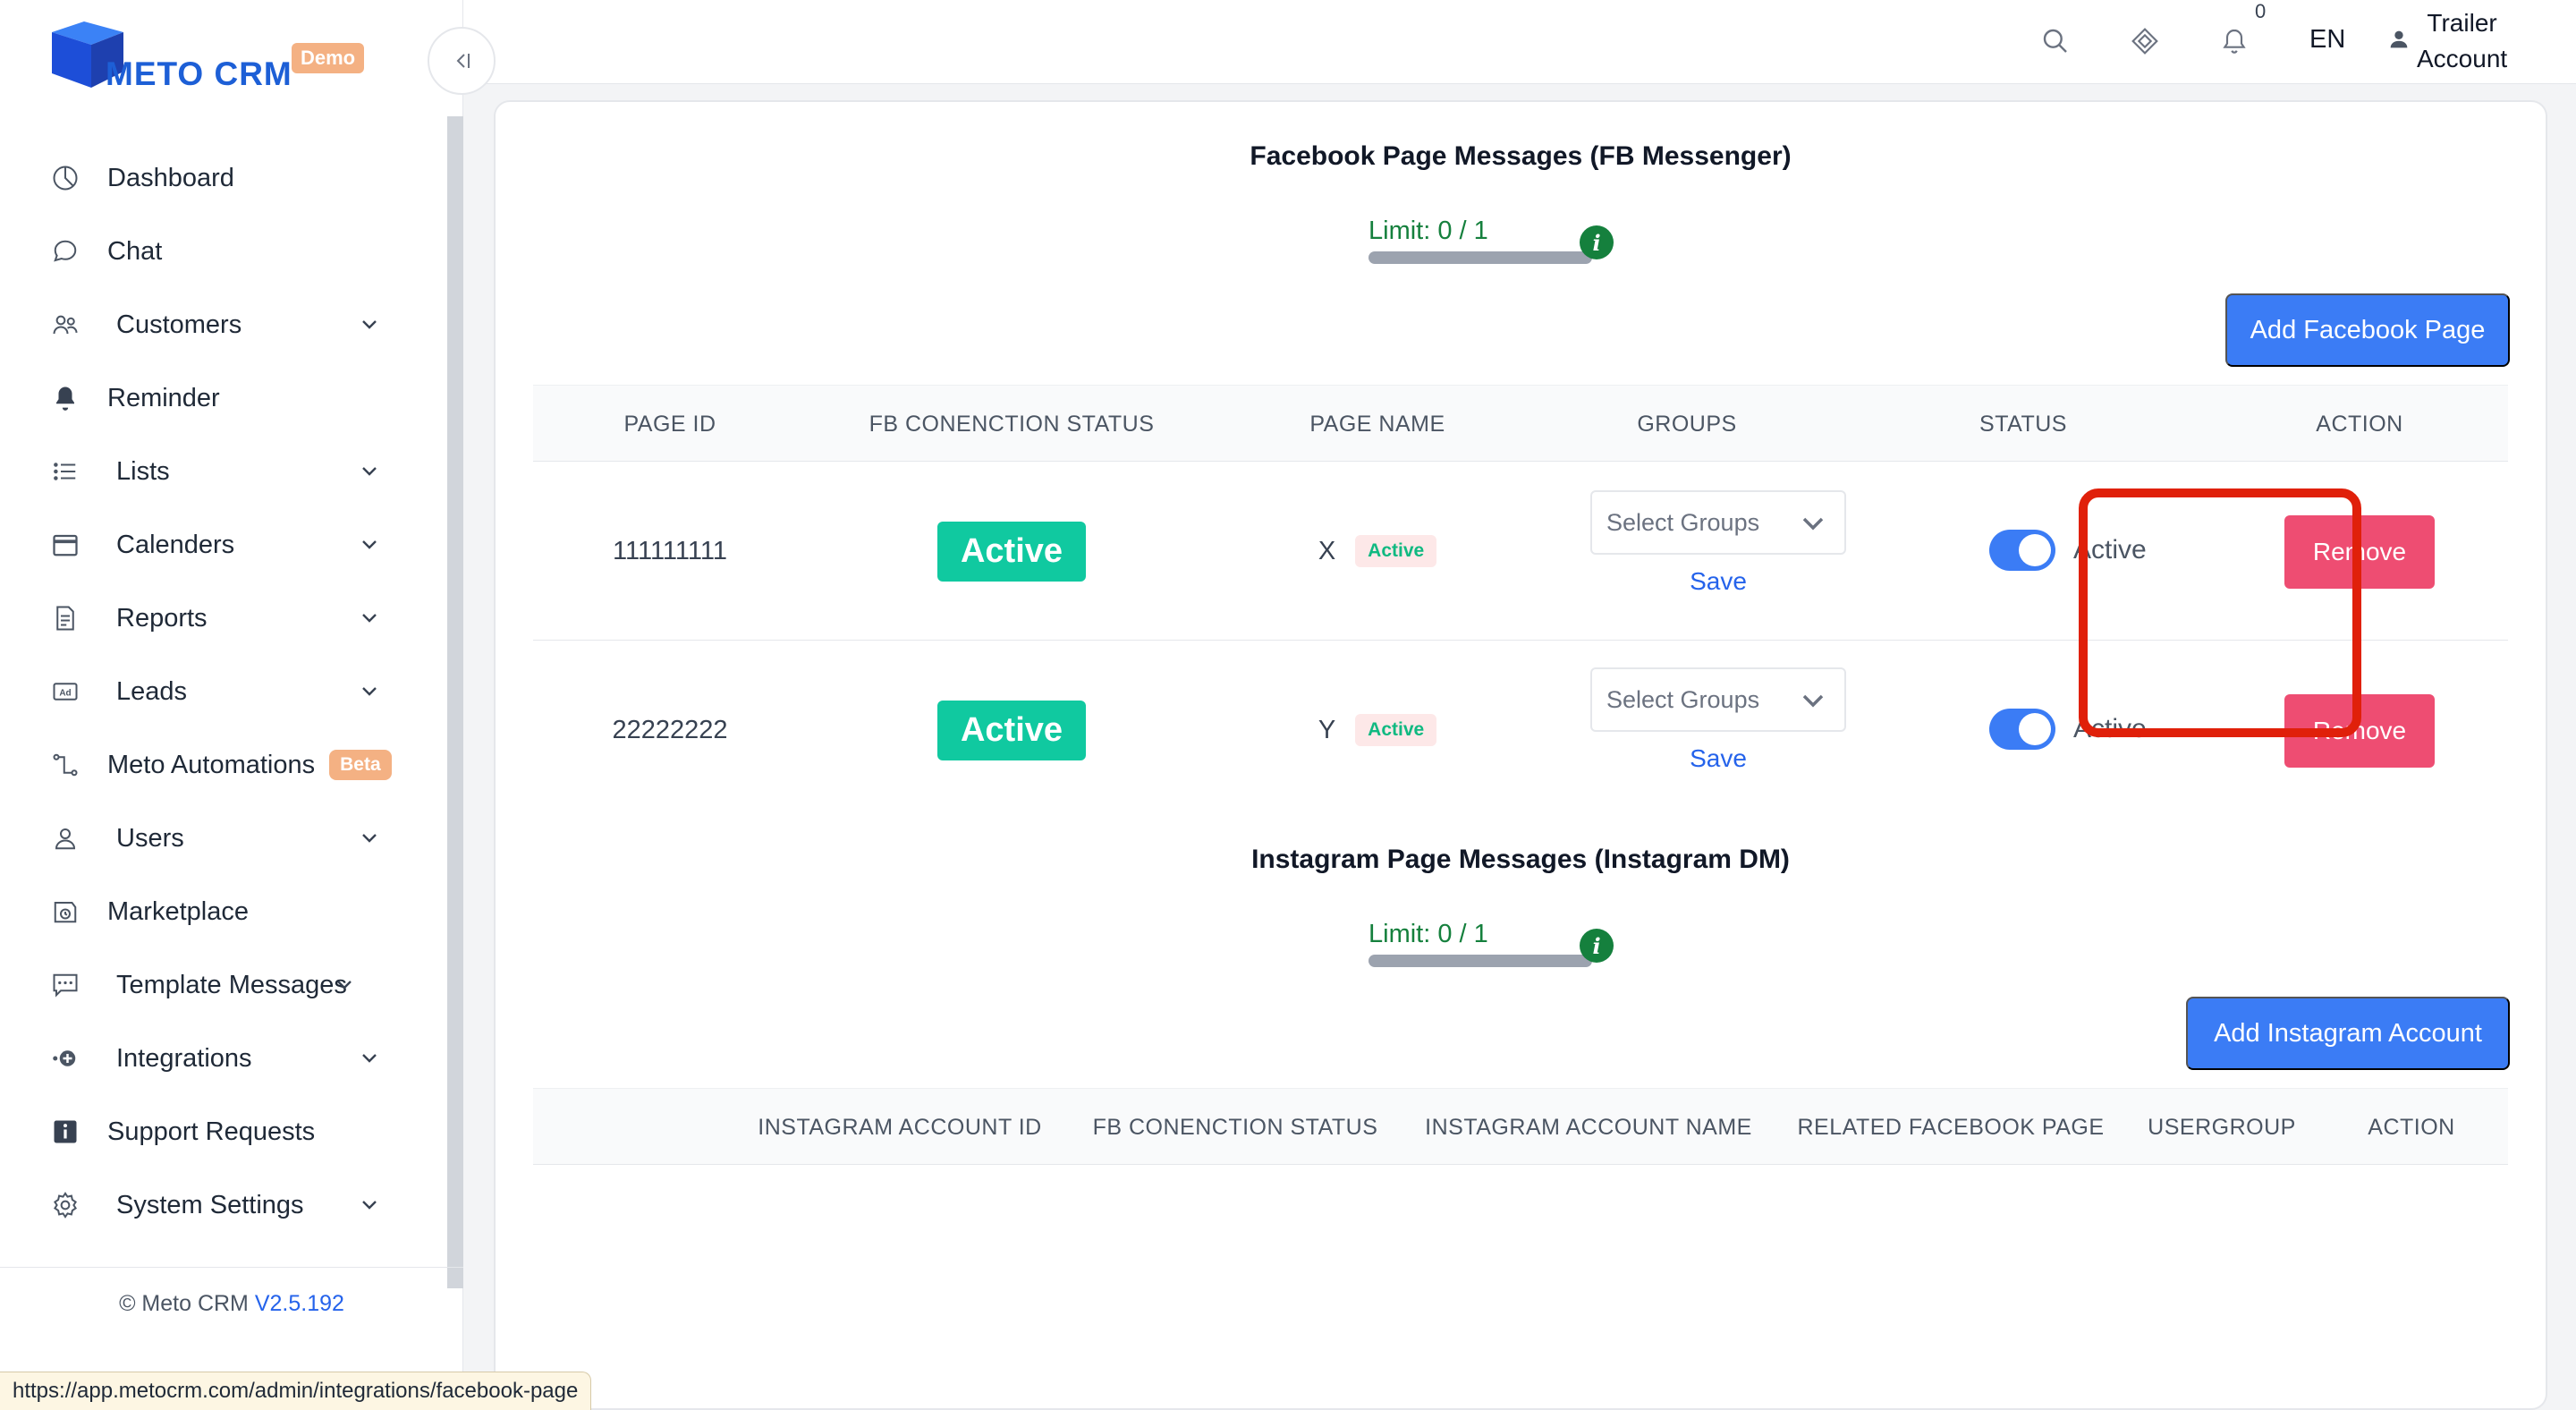  Describe the element at coordinates (1520, 860) in the screenshot. I see `instagram-section-title: Instagram Page Messages (Instagram DM)` at that location.